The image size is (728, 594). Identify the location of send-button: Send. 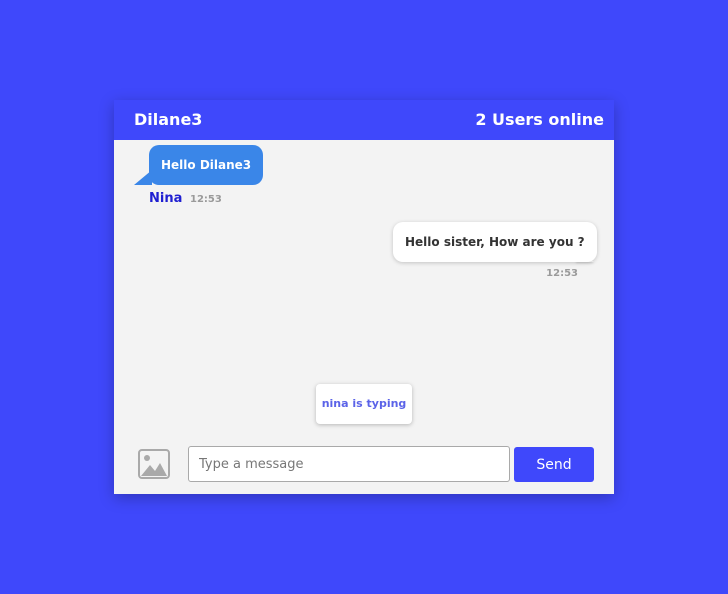
(554, 464).